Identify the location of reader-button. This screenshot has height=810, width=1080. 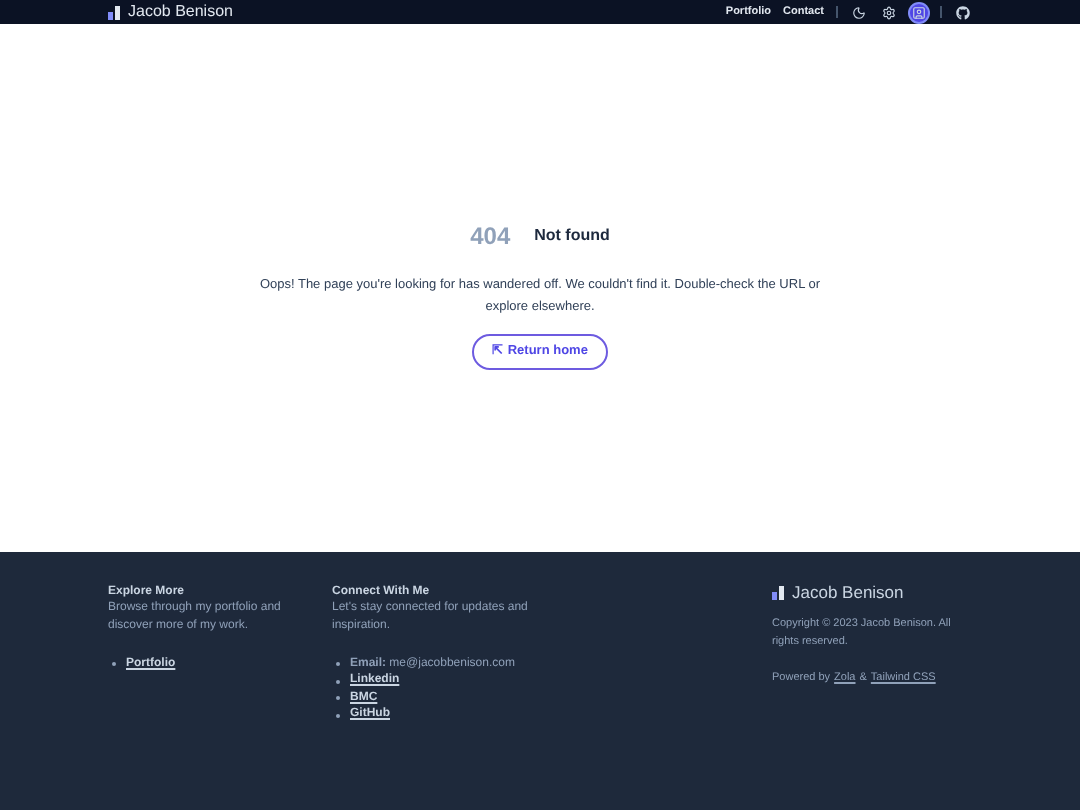
(919, 12).